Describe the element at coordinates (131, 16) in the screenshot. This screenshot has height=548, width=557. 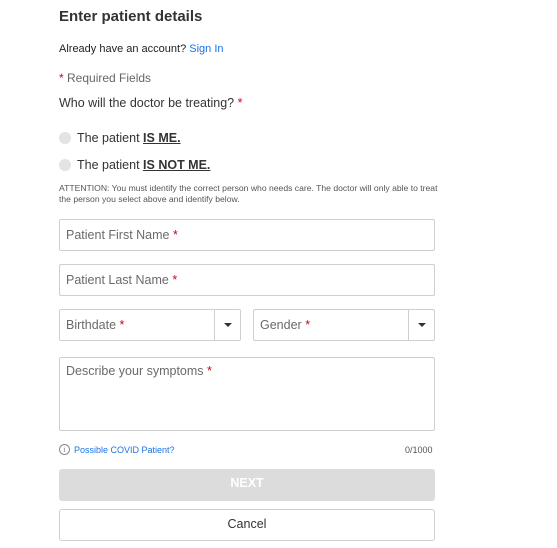
I see `page-title: Enter patient details` at that location.